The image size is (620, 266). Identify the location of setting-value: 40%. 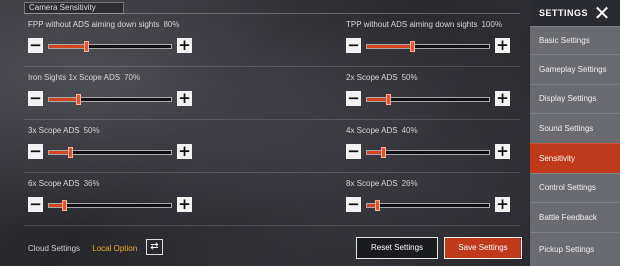
(409, 130).